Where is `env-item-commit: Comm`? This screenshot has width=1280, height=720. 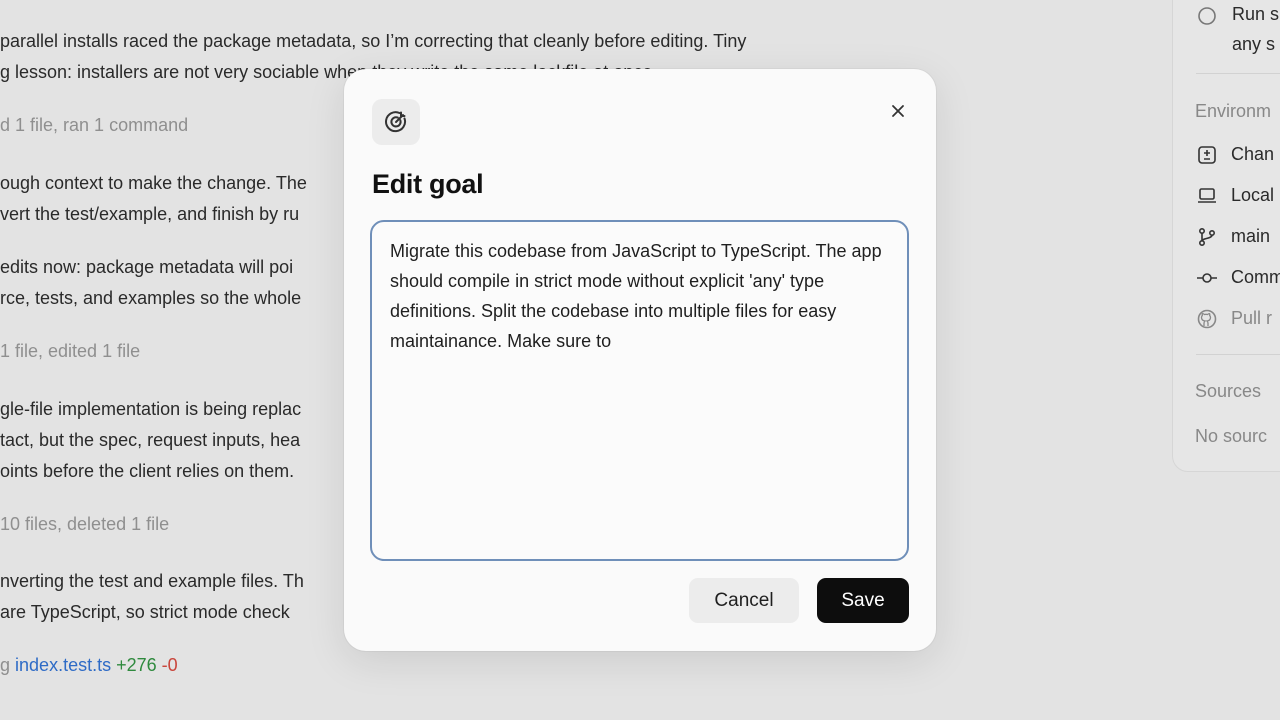
env-item-commit: Comm is located at coordinates (1255, 277).